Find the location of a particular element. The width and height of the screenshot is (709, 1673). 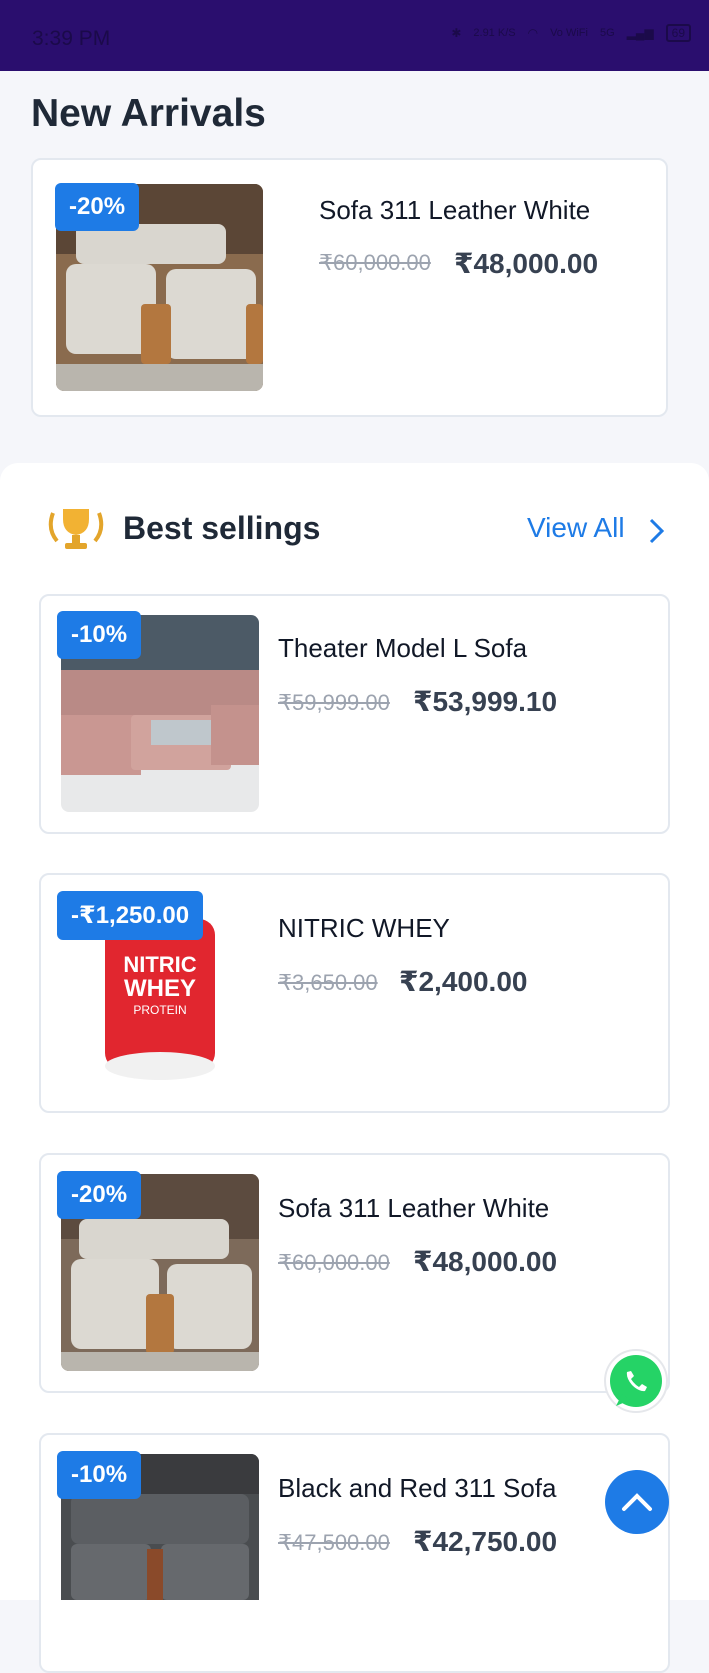

product-name: Theater Model L Sofa is located at coordinates (402, 648).